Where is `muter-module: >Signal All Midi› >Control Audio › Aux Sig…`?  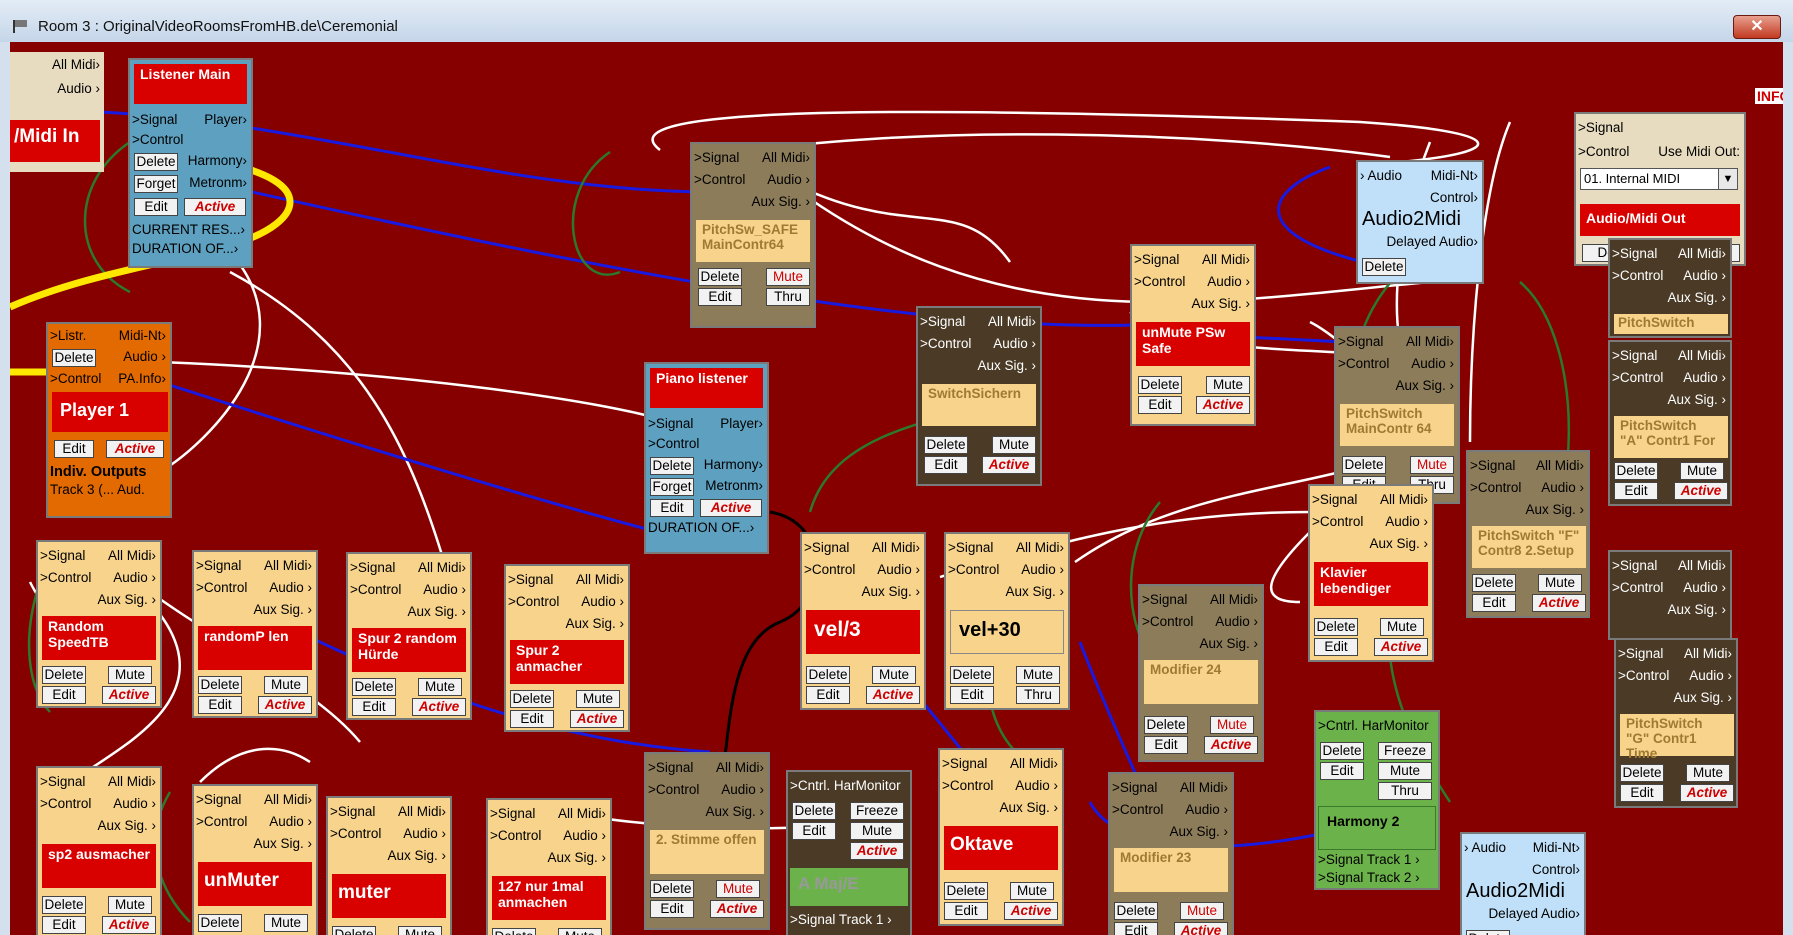
muter-module: >Signal All Midi› >Control Audio › Aux Sig… is located at coordinates (389, 865).